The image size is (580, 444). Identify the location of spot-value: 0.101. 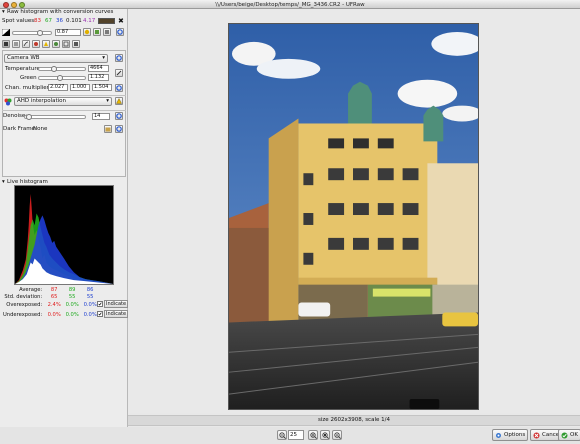
(74, 21).